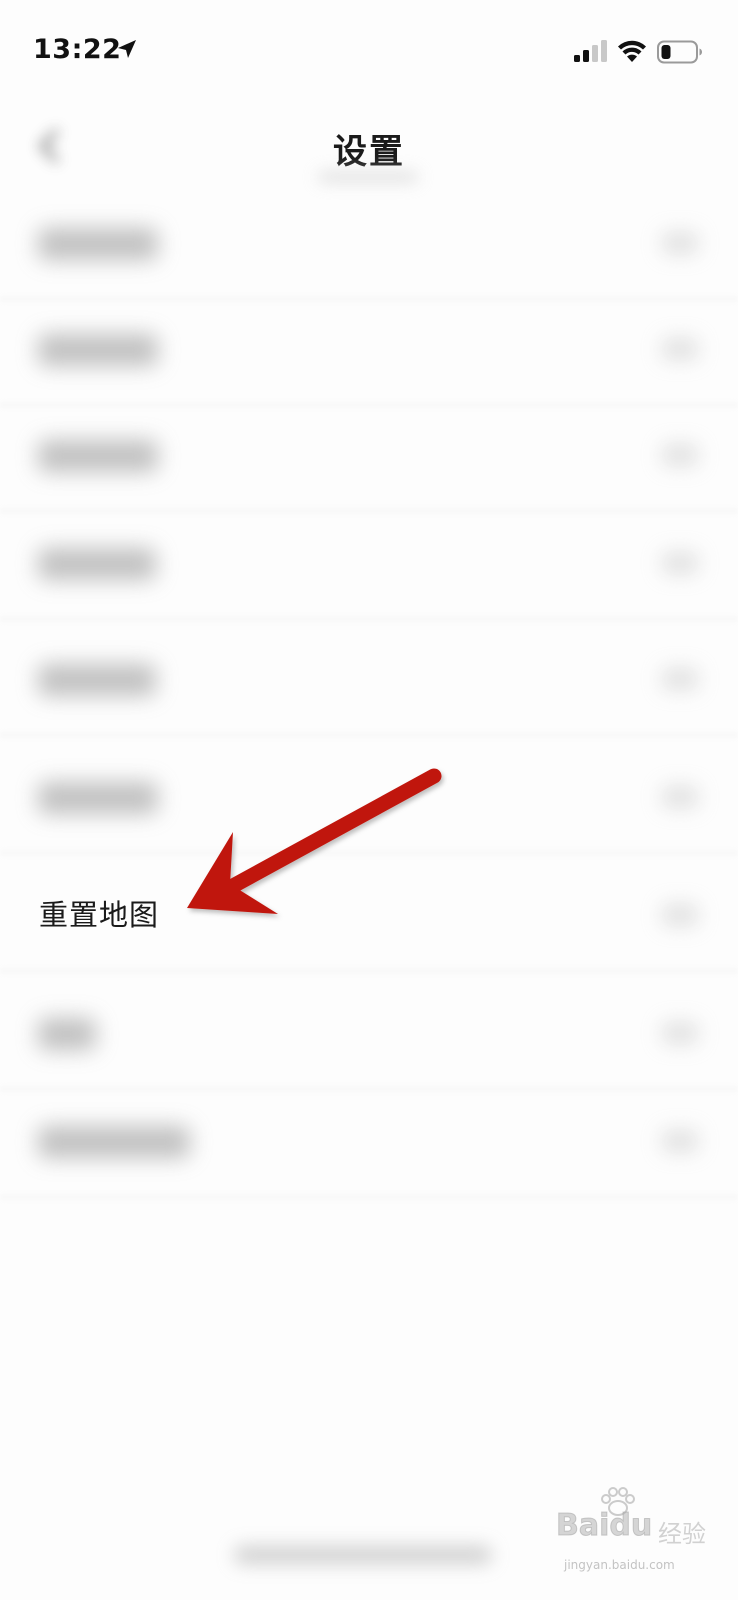  Describe the element at coordinates (590, 51) in the screenshot. I see `cellular-signal-icon` at that location.